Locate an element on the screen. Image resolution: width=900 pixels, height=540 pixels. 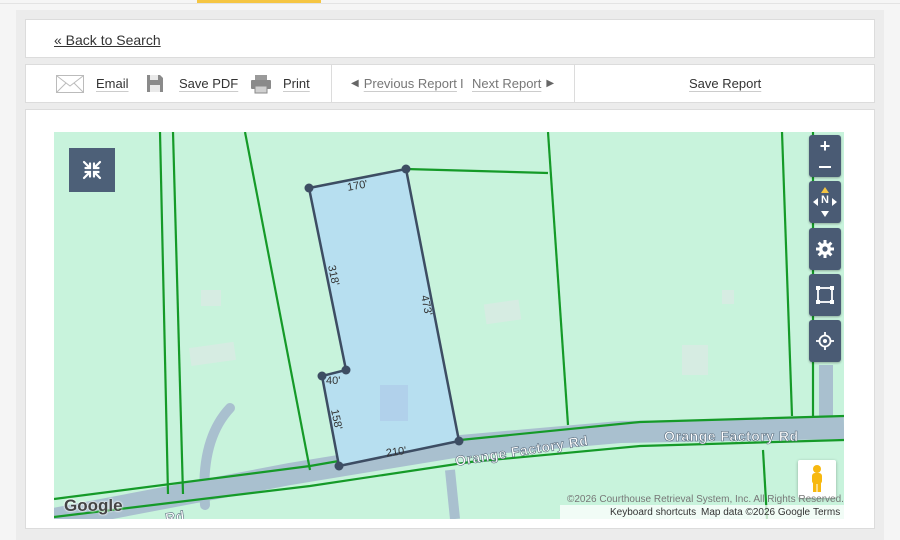
save-report-button: Save Report is located at coordinates (725, 83).